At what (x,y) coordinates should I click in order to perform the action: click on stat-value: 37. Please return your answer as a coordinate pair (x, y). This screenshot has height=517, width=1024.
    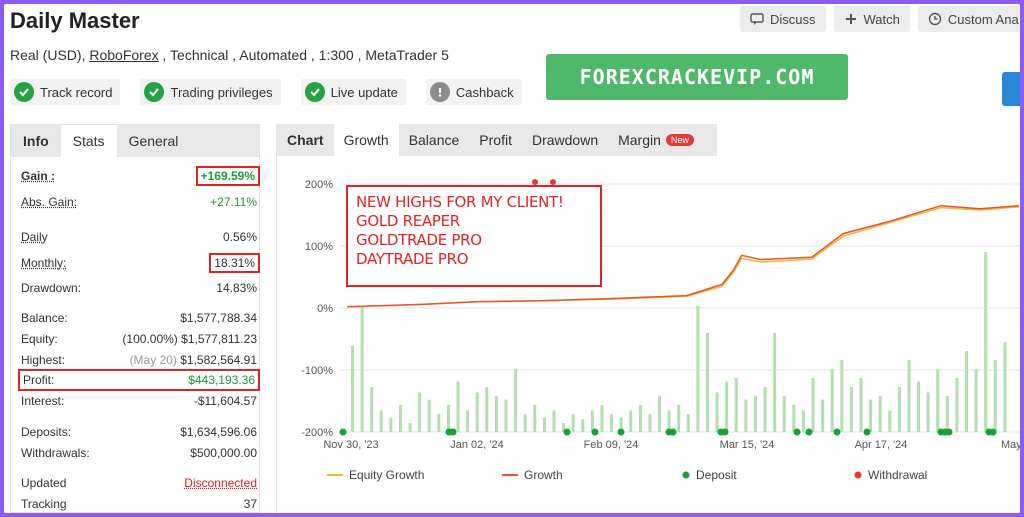
    Looking at the image, I should click on (250, 504).